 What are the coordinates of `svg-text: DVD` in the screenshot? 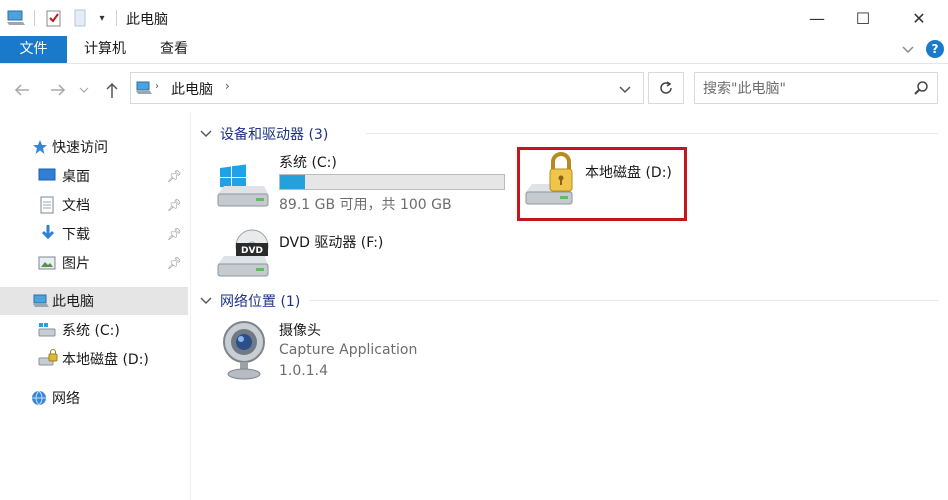 It's located at (252, 251).